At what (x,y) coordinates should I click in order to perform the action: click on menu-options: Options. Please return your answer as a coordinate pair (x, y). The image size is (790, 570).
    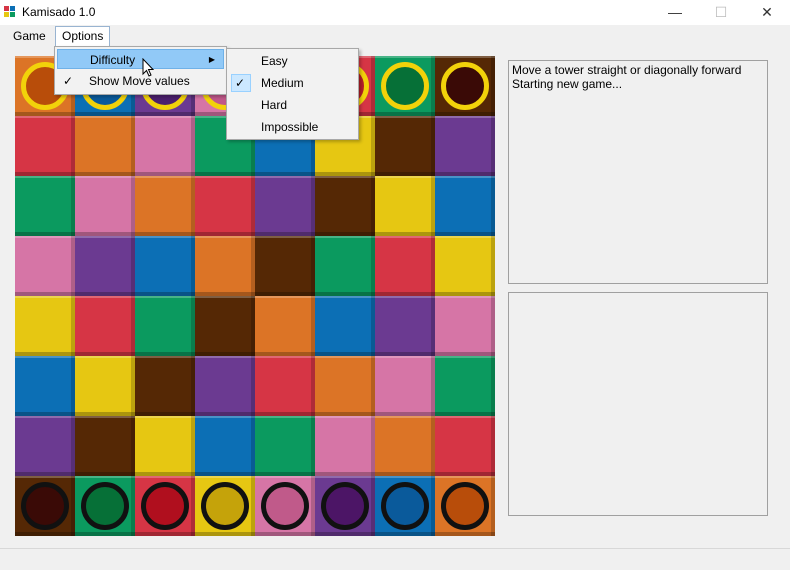
    Looking at the image, I should click on (83, 36).